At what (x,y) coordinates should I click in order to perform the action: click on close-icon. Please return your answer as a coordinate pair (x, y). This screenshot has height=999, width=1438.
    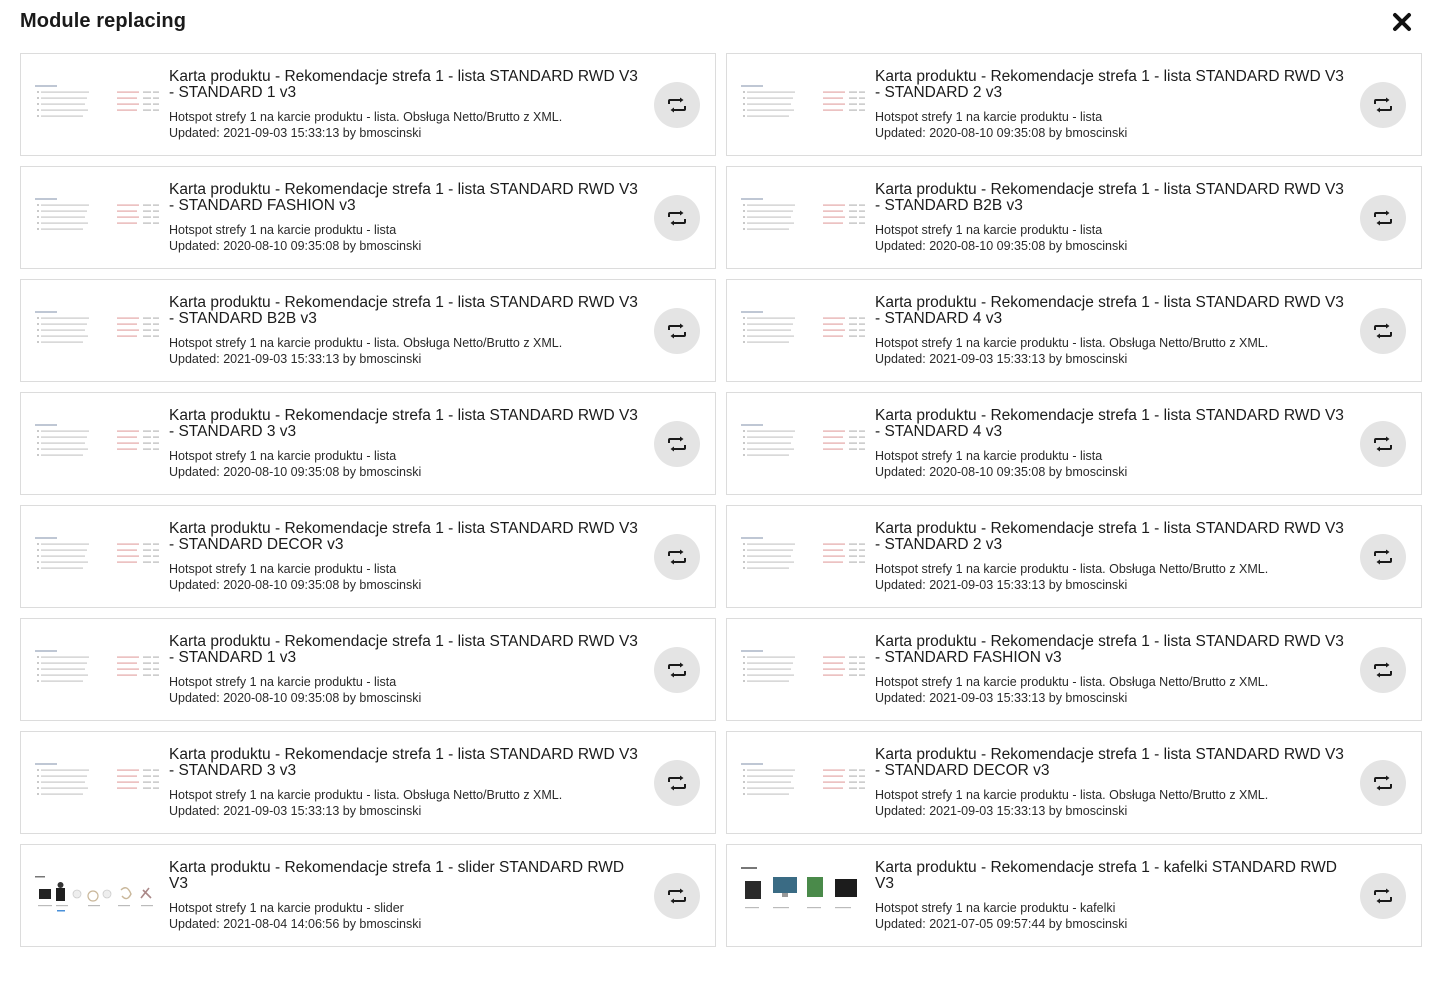
    Looking at the image, I should click on (1402, 22).